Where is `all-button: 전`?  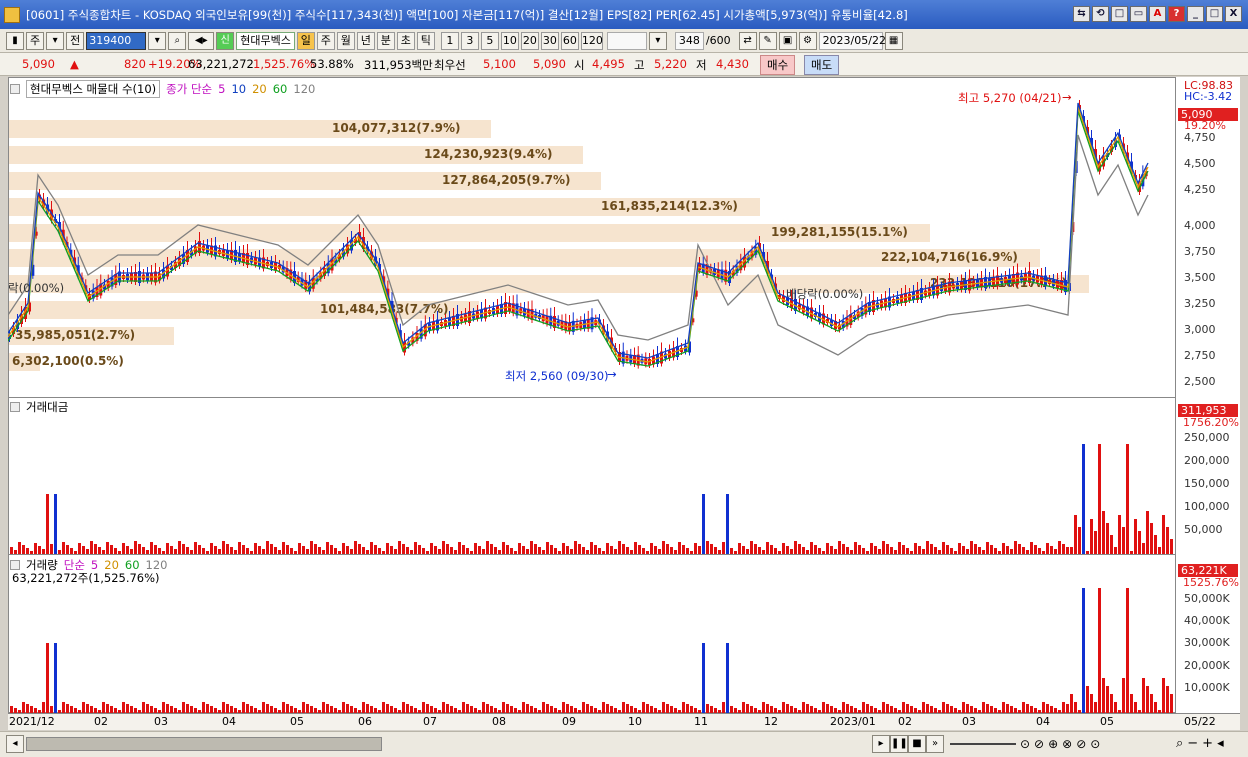 all-button: 전 is located at coordinates (75, 40).